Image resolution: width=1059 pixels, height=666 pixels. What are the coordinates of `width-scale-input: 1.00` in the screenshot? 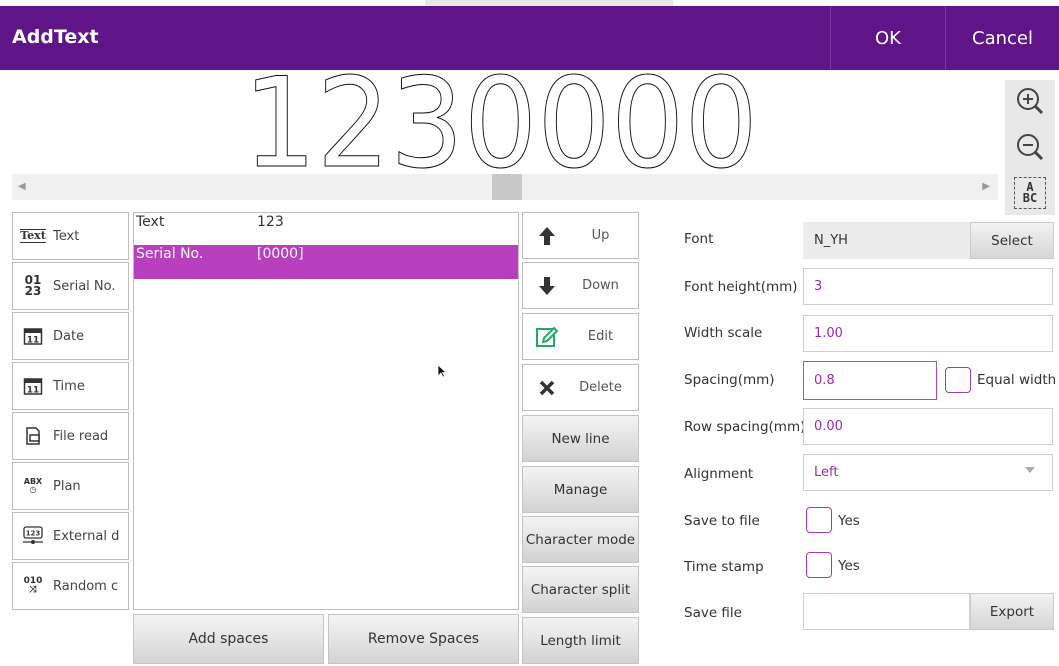 It's located at (928, 333).